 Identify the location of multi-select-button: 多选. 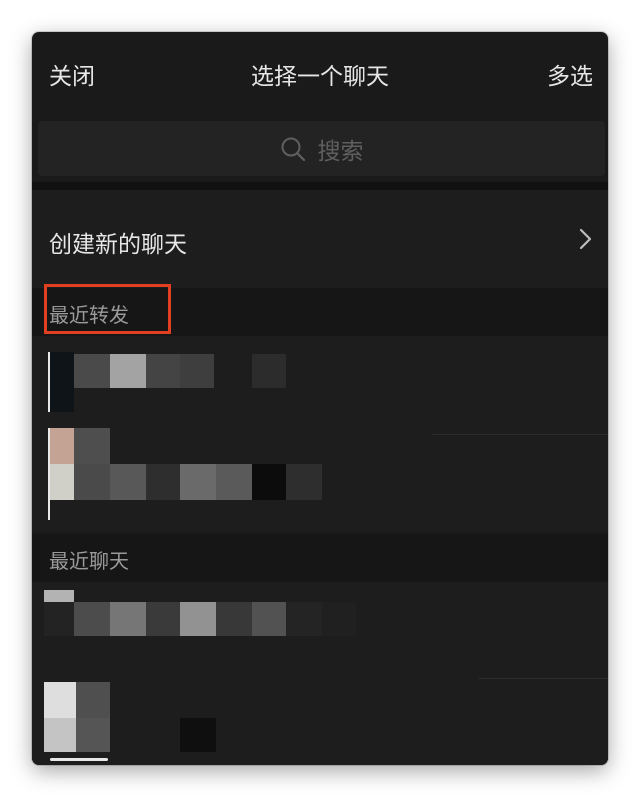
(570, 74).